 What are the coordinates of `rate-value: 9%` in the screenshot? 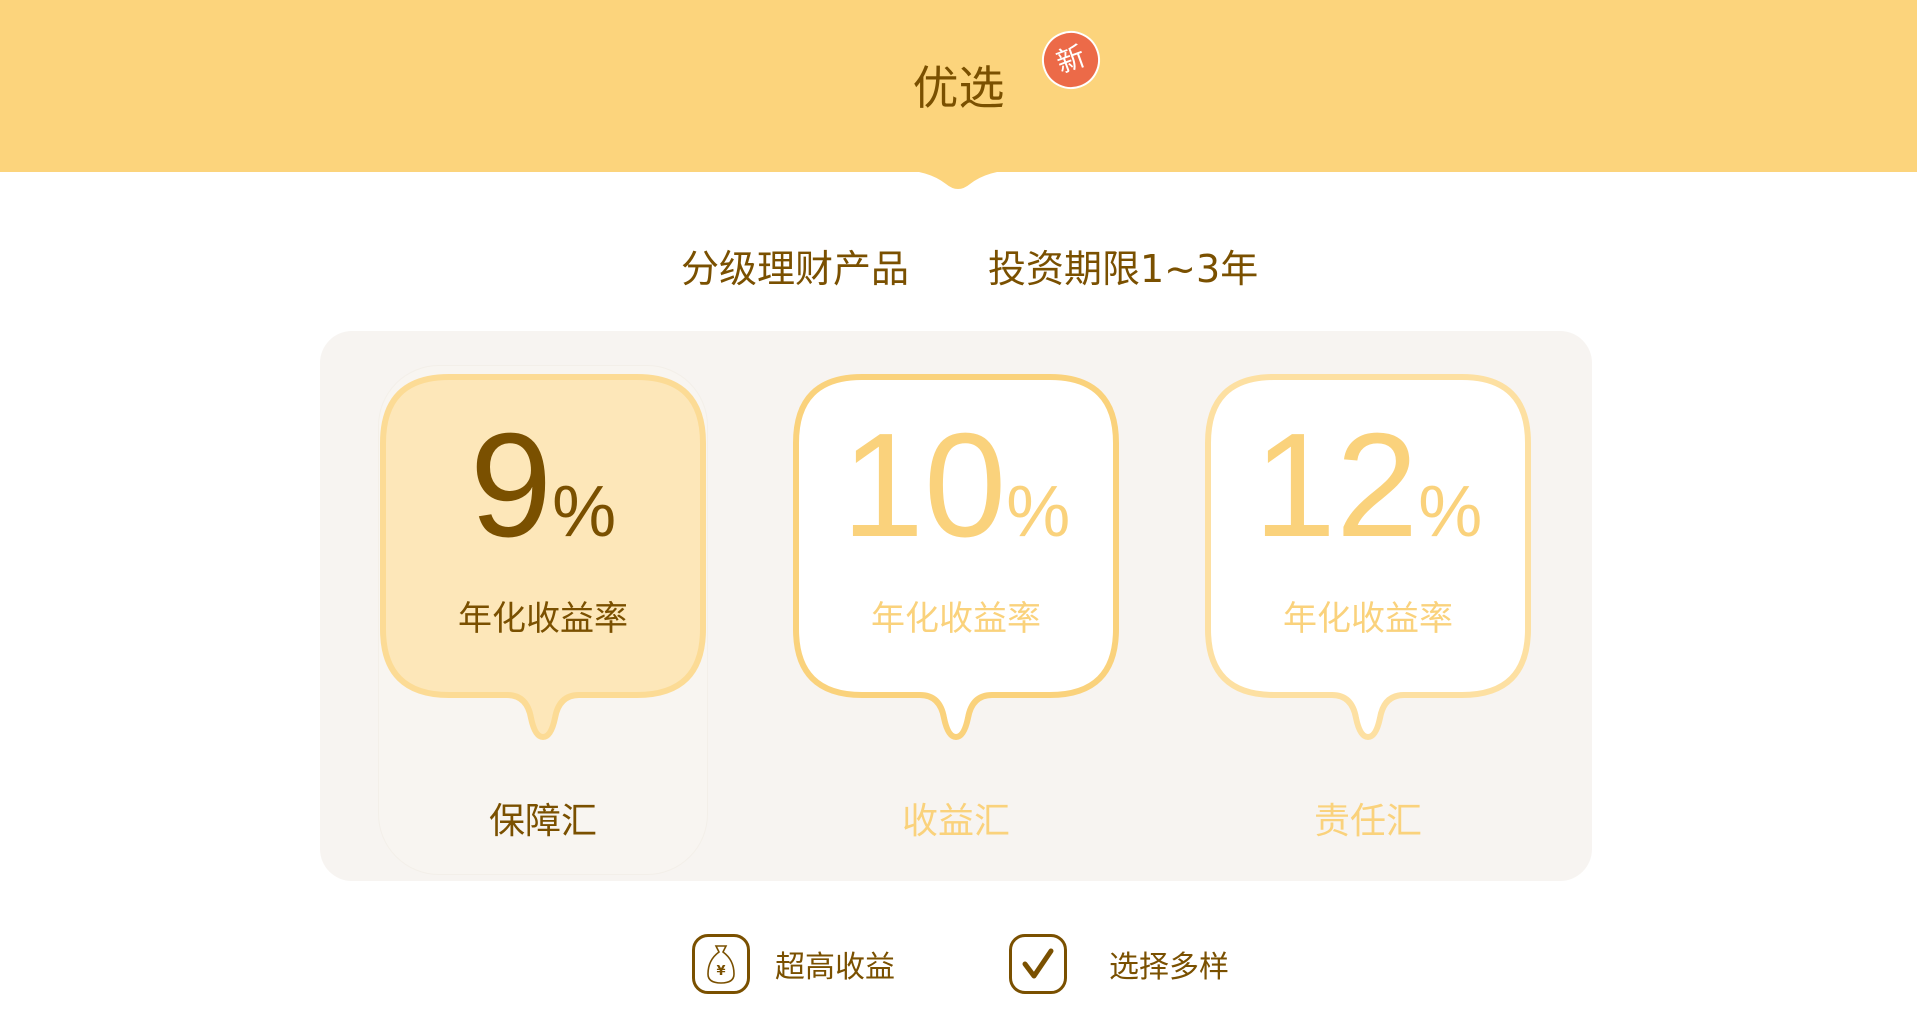 It's located at (543, 485).